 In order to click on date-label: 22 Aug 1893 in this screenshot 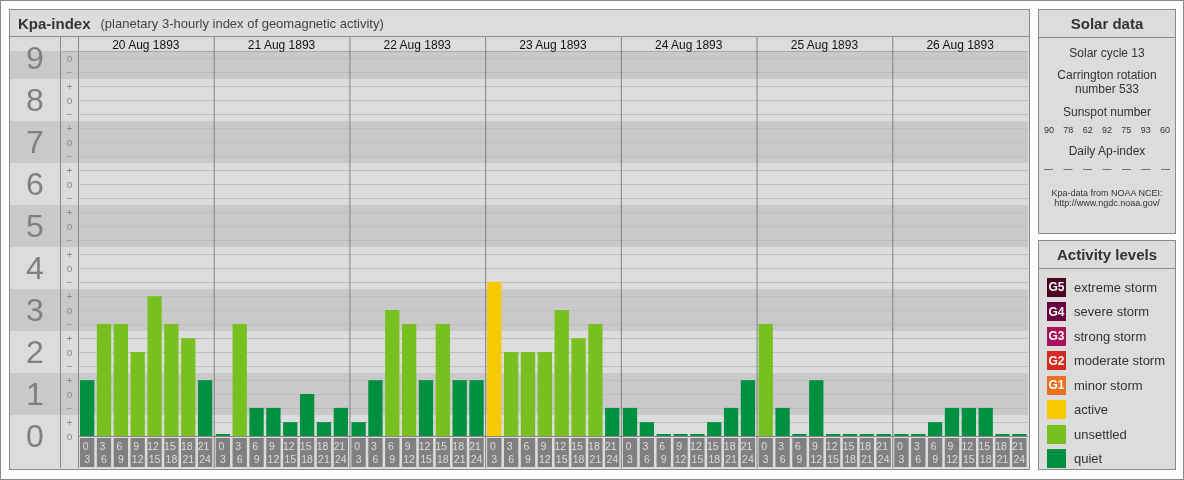, I will do `click(417, 44)`.